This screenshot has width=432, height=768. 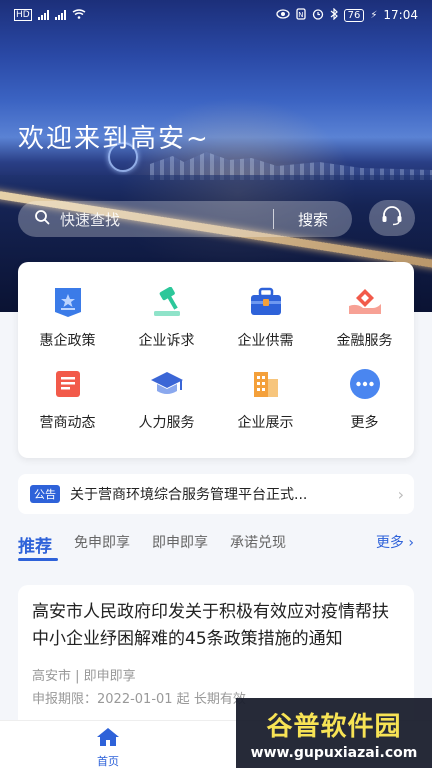 I want to click on finance-icon, so click(x=365, y=302).